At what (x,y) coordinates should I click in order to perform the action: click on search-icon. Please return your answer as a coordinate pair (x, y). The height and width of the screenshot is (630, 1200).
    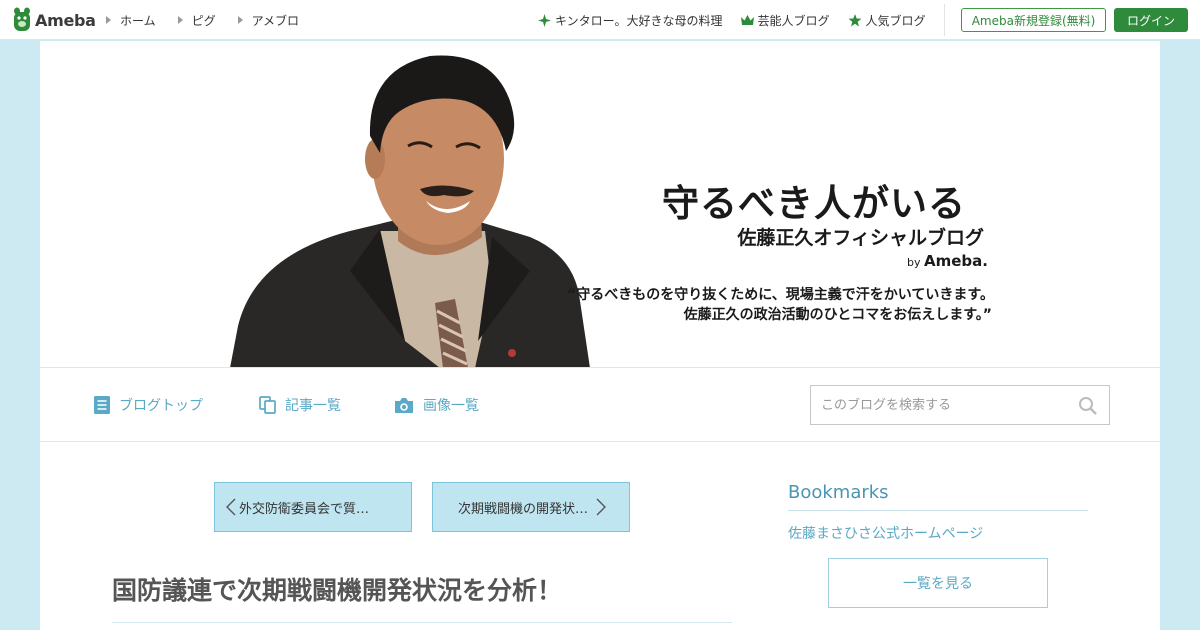
    Looking at the image, I should click on (1087, 405).